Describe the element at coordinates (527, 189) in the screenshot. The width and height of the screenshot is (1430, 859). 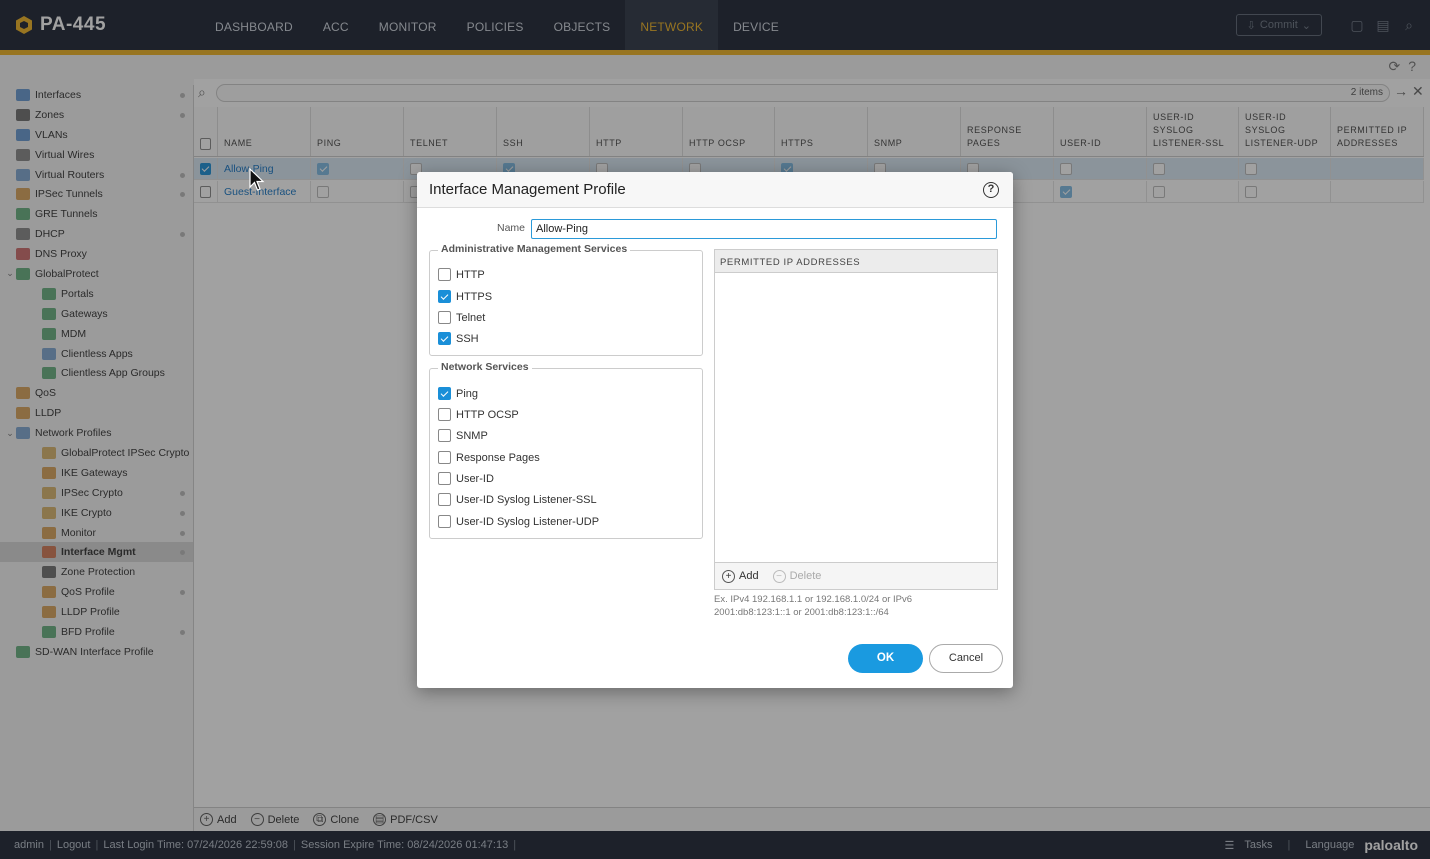
I see `dialog-title: Interface Management Profile` at that location.